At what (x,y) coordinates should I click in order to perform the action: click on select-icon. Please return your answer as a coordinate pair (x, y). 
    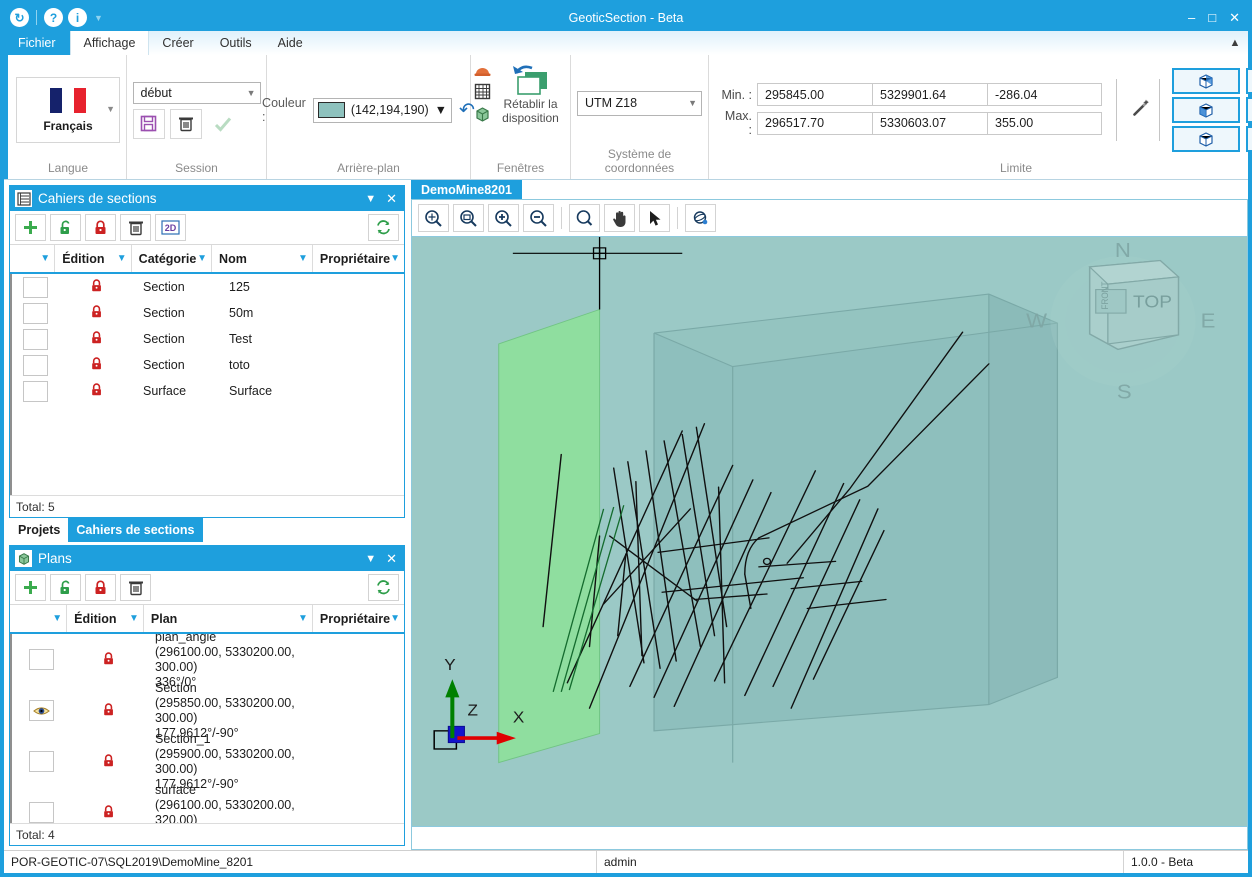
    Looking at the image, I should click on (654, 218).